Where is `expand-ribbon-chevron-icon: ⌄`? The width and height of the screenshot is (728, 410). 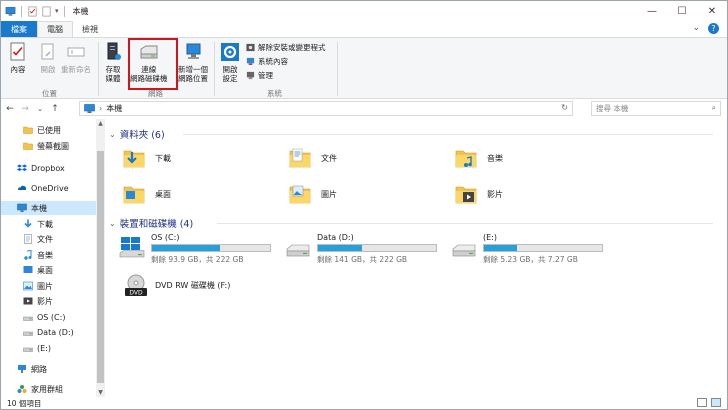
expand-ribbon-chevron-icon: ⌄ is located at coordinates (696, 28).